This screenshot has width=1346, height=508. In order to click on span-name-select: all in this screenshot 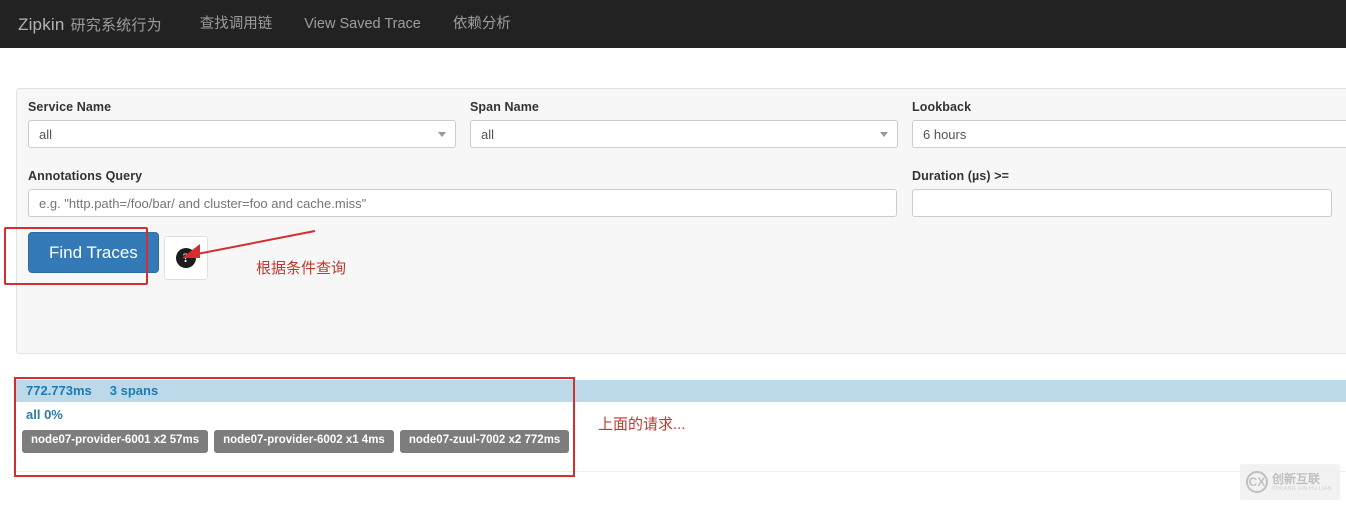, I will do `click(684, 134)`.